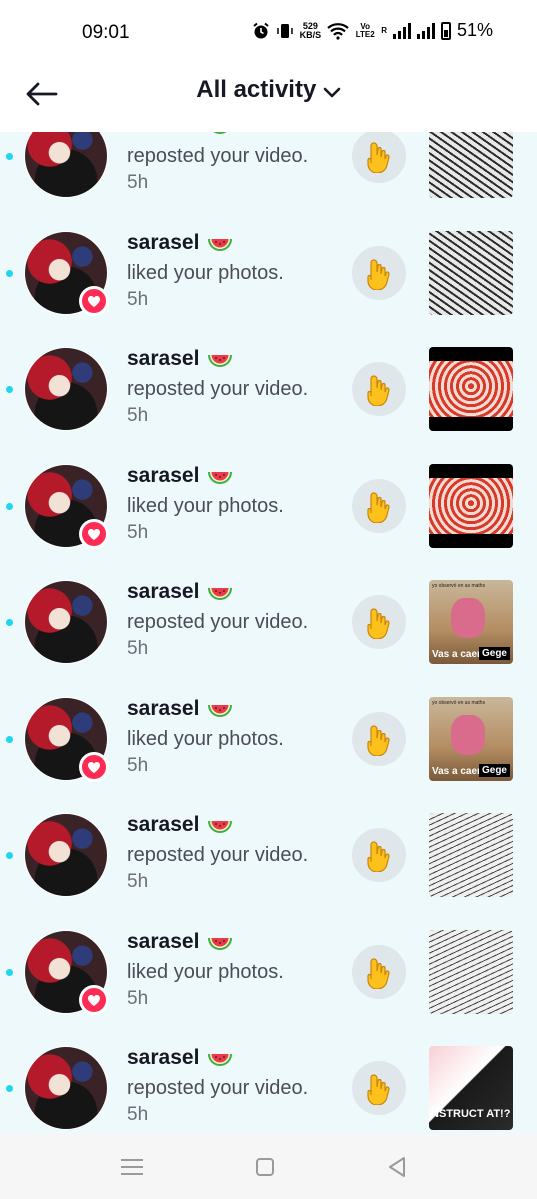  Describe the element at coordinates (310, 30) in the screenshot. I see `net-speed: 529 KB/S` at that location.